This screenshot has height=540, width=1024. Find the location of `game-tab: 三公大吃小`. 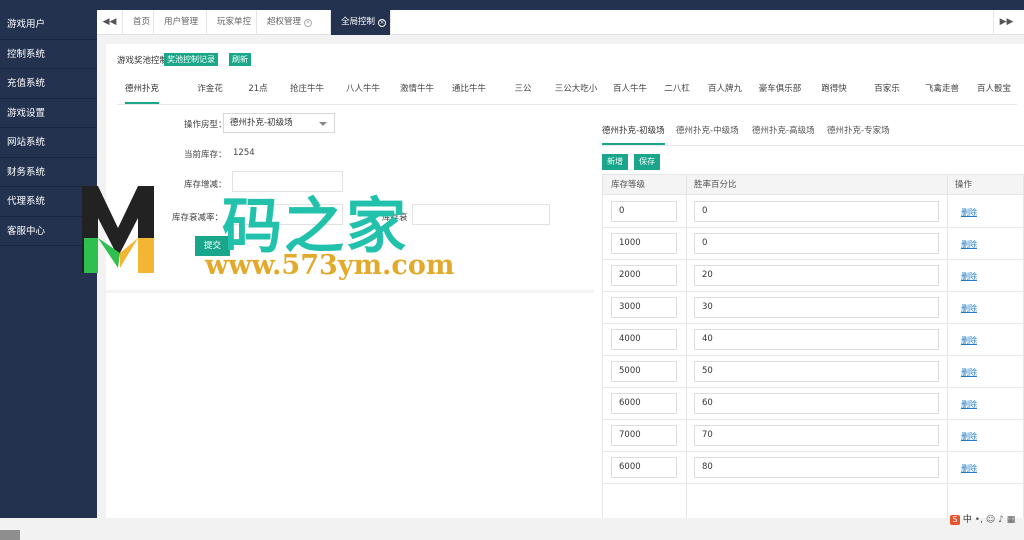

game-tab: 三公大吃小 is located at coordinates (576, 92).